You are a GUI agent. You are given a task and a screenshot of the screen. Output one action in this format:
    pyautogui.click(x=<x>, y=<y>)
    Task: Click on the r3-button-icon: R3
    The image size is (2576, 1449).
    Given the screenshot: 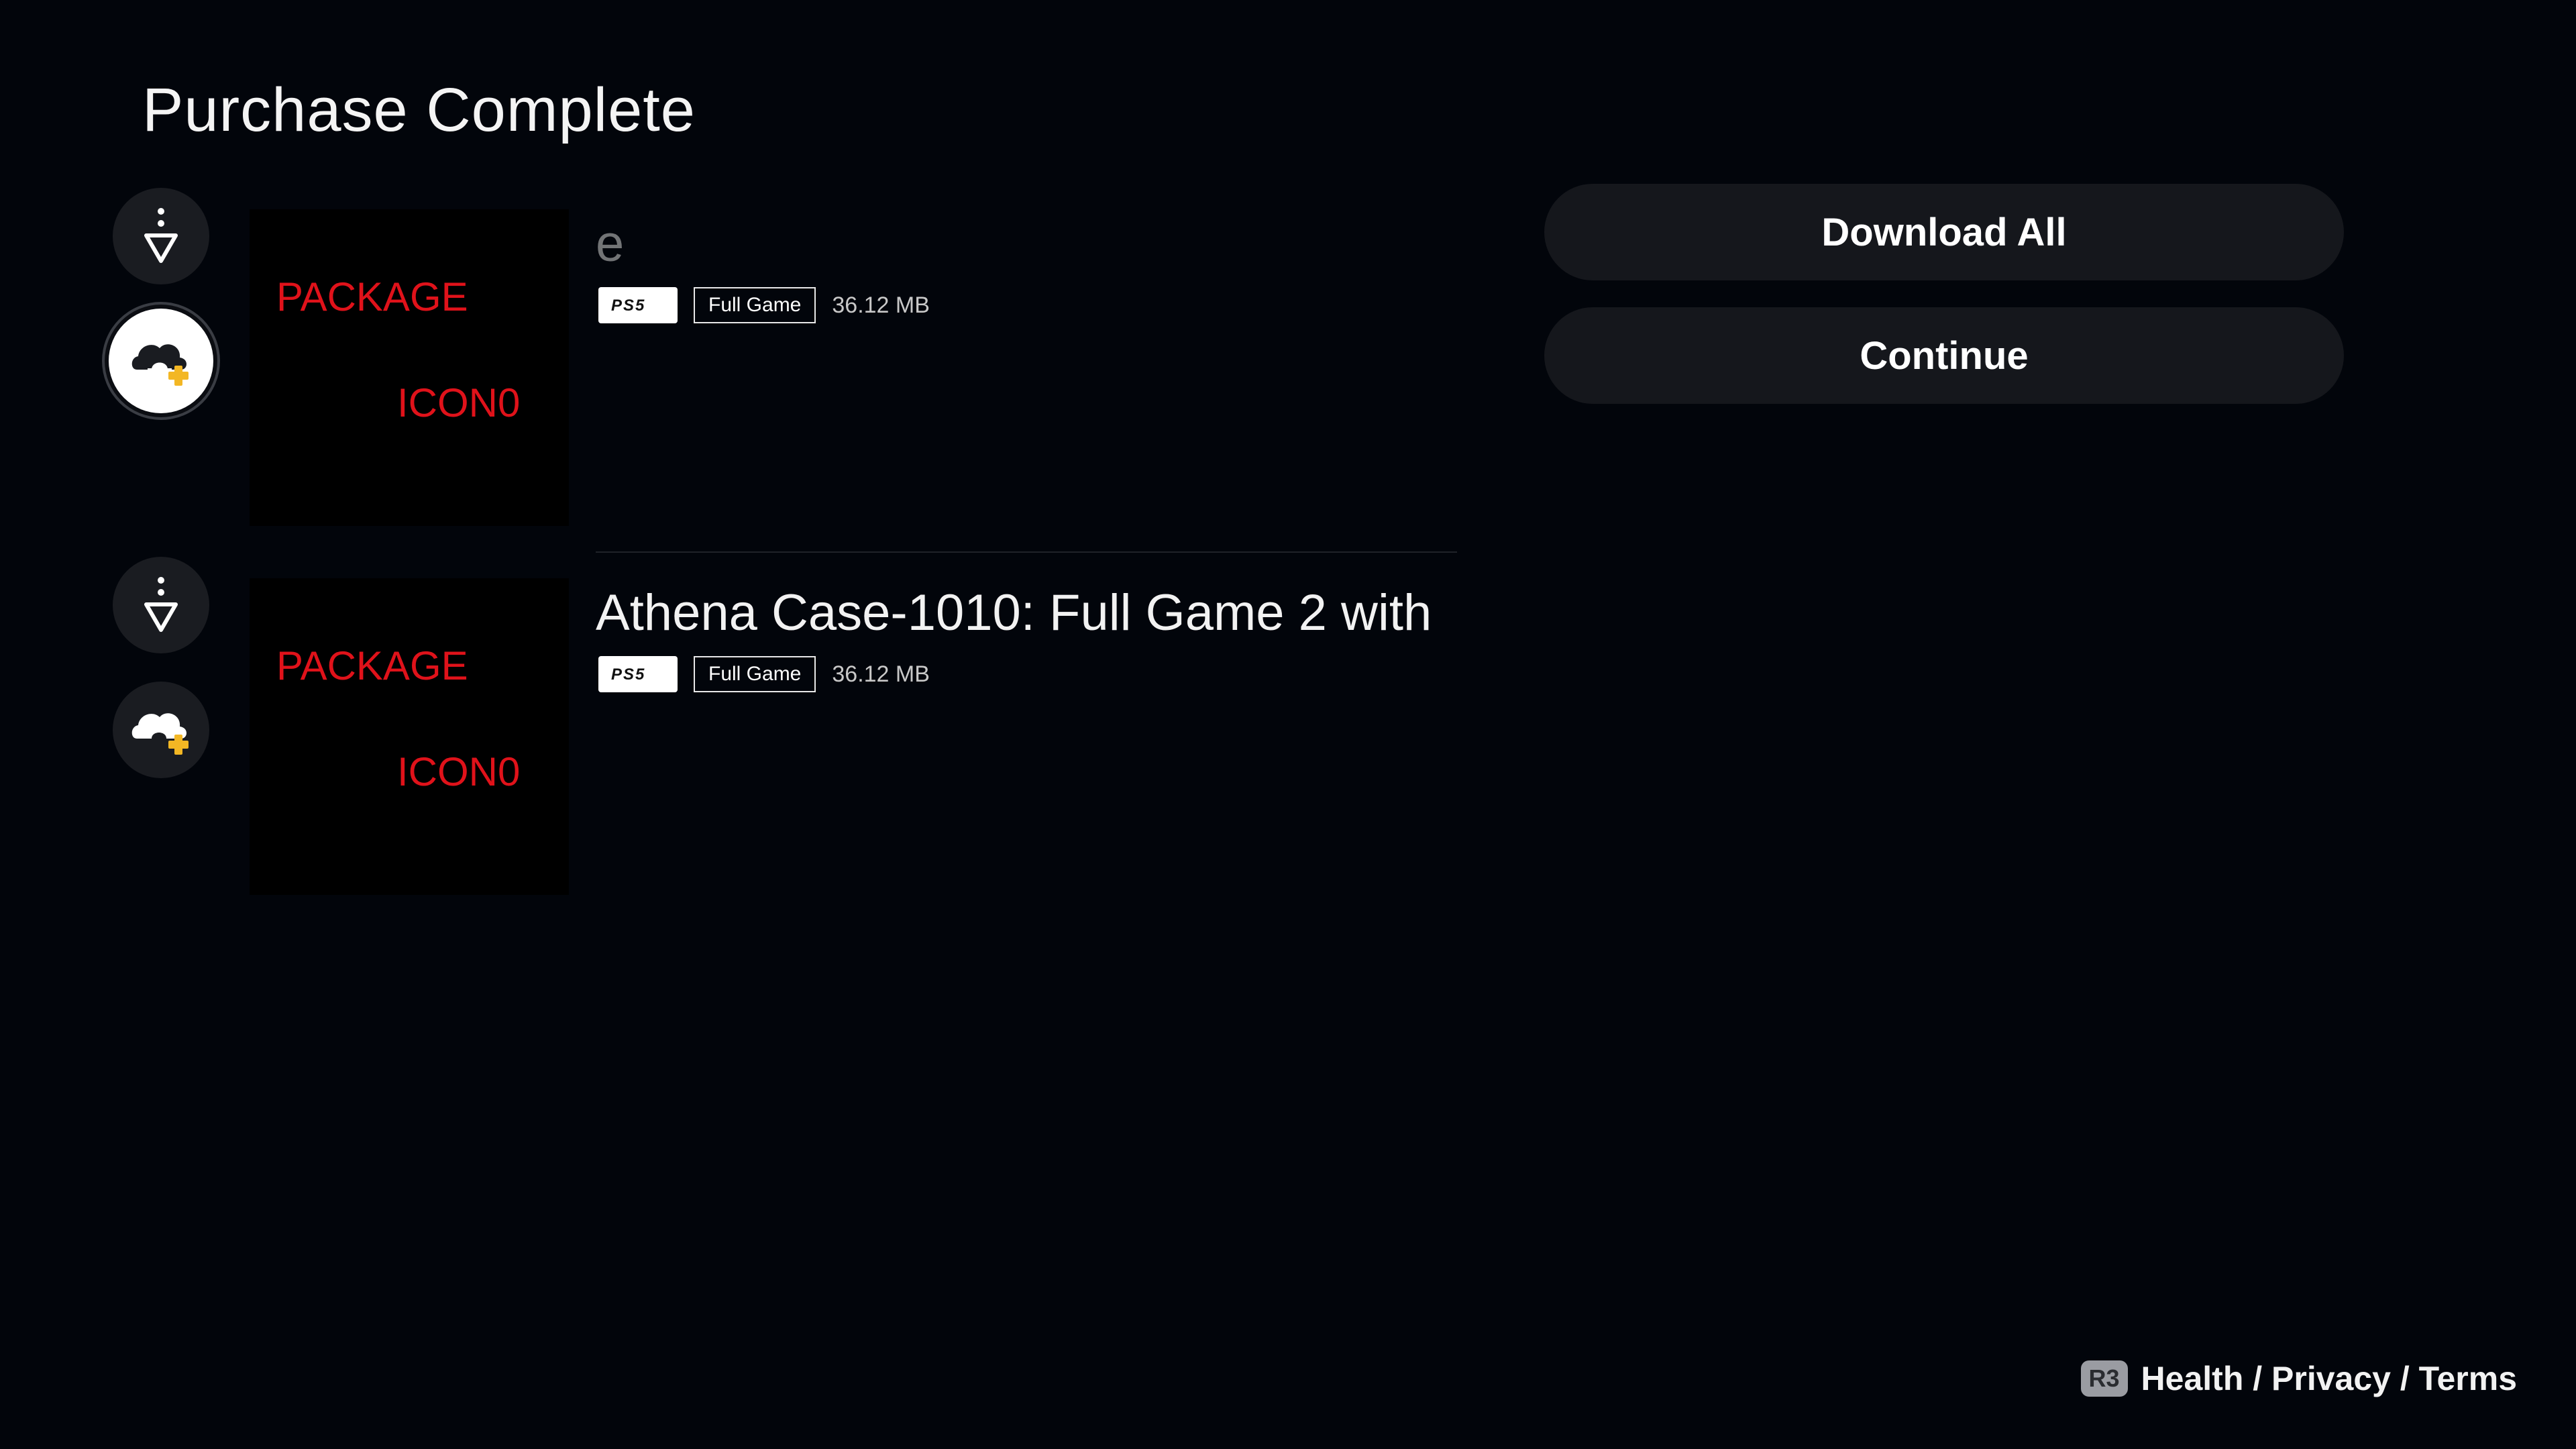 What is the action you would take?
    pyautogui.click(x=2104, y=1378)
    